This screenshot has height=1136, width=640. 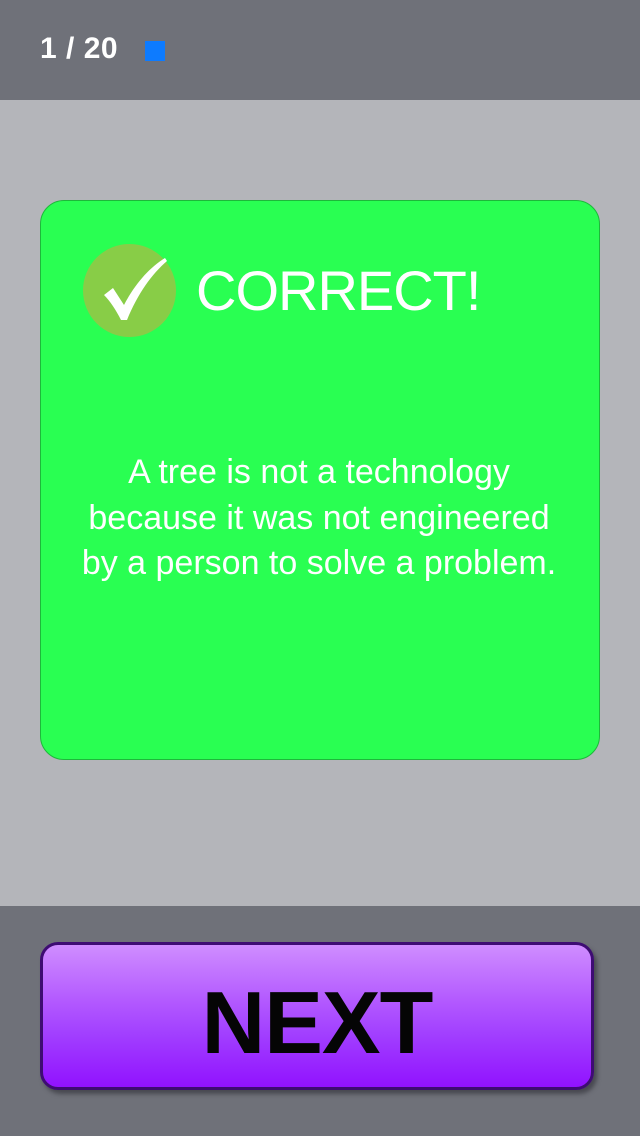 I want to click on next-button-label: NEXT, so click(x=317, y=1022).